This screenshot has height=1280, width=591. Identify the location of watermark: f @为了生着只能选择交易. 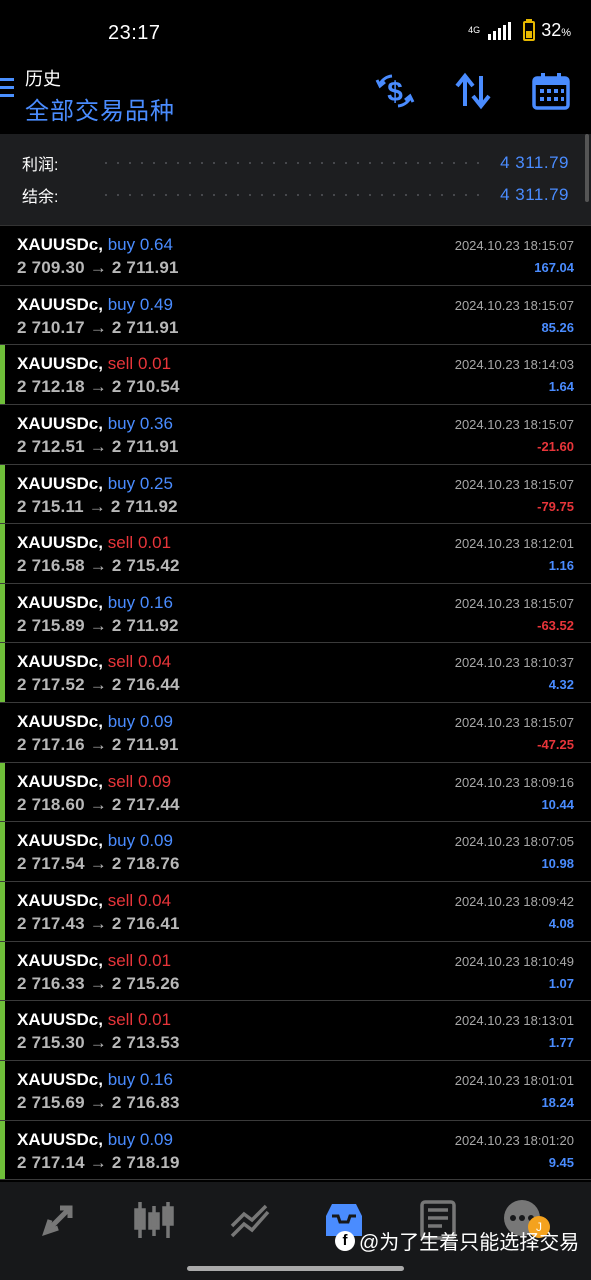
(457, 1240).